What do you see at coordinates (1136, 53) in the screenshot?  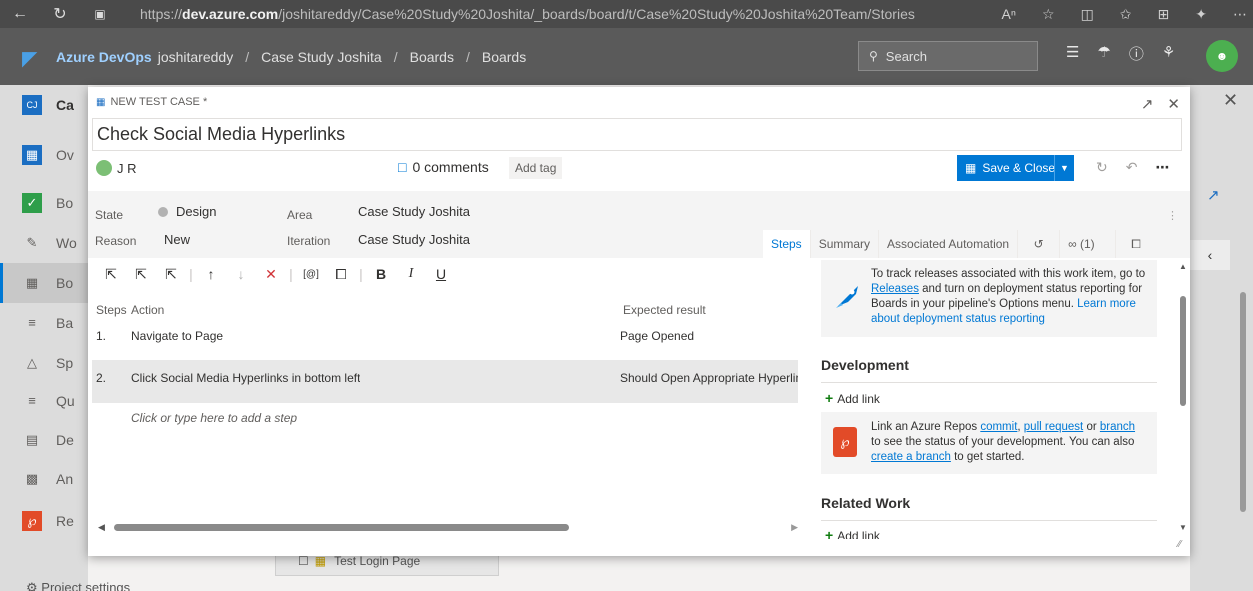 I see `help-icon: ⓘ` at bounding box center [1136, 53].